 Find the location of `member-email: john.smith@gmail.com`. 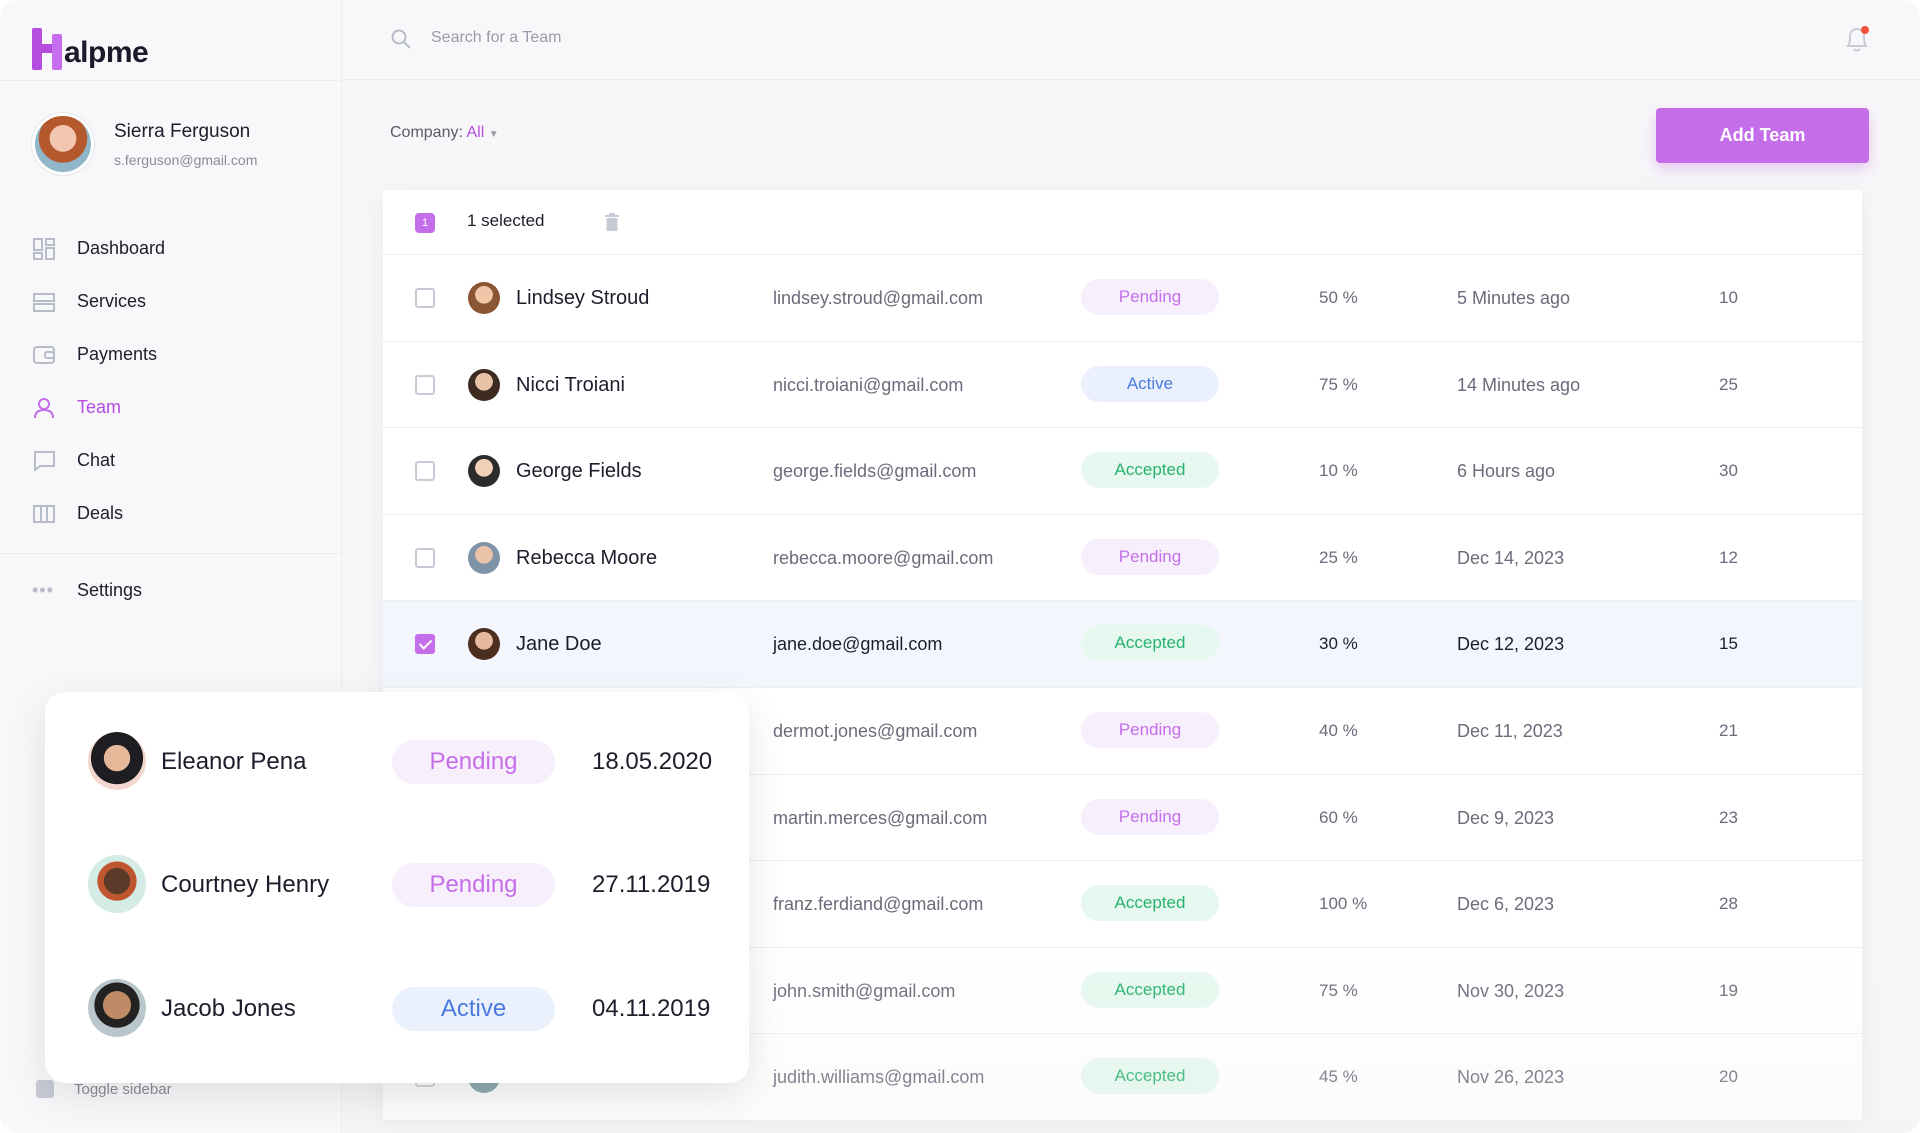

member-email: john.smith@gmail.com is located at coordinates (864, 990).